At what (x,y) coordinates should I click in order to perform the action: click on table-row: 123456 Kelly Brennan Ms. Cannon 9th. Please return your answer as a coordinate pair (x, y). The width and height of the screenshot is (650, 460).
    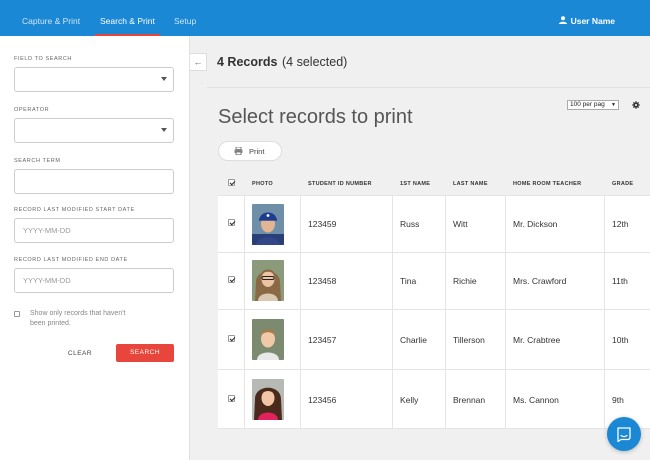
    Looking at the image, I should click on (434, 399).